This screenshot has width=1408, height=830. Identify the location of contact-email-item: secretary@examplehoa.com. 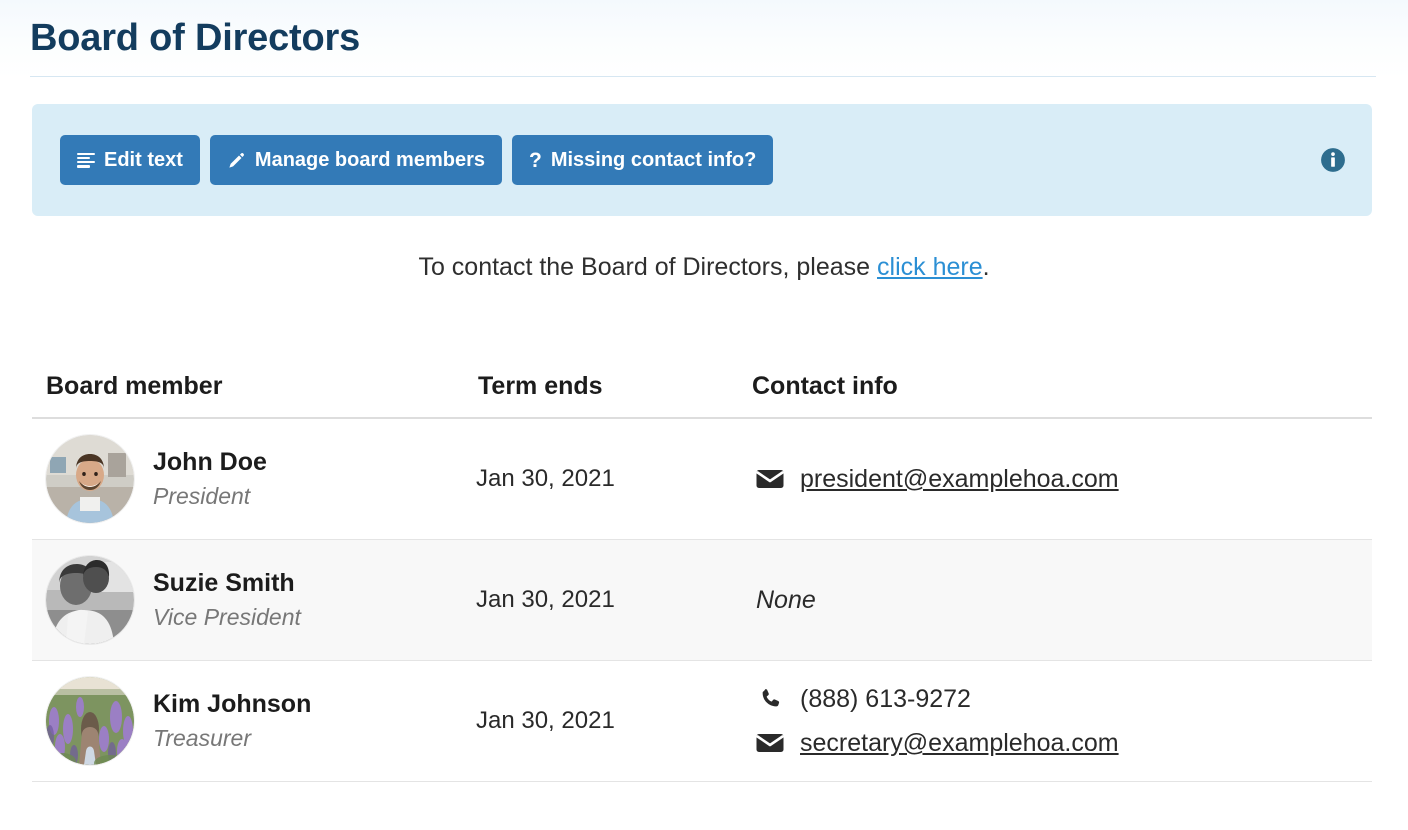
(1057, 743).